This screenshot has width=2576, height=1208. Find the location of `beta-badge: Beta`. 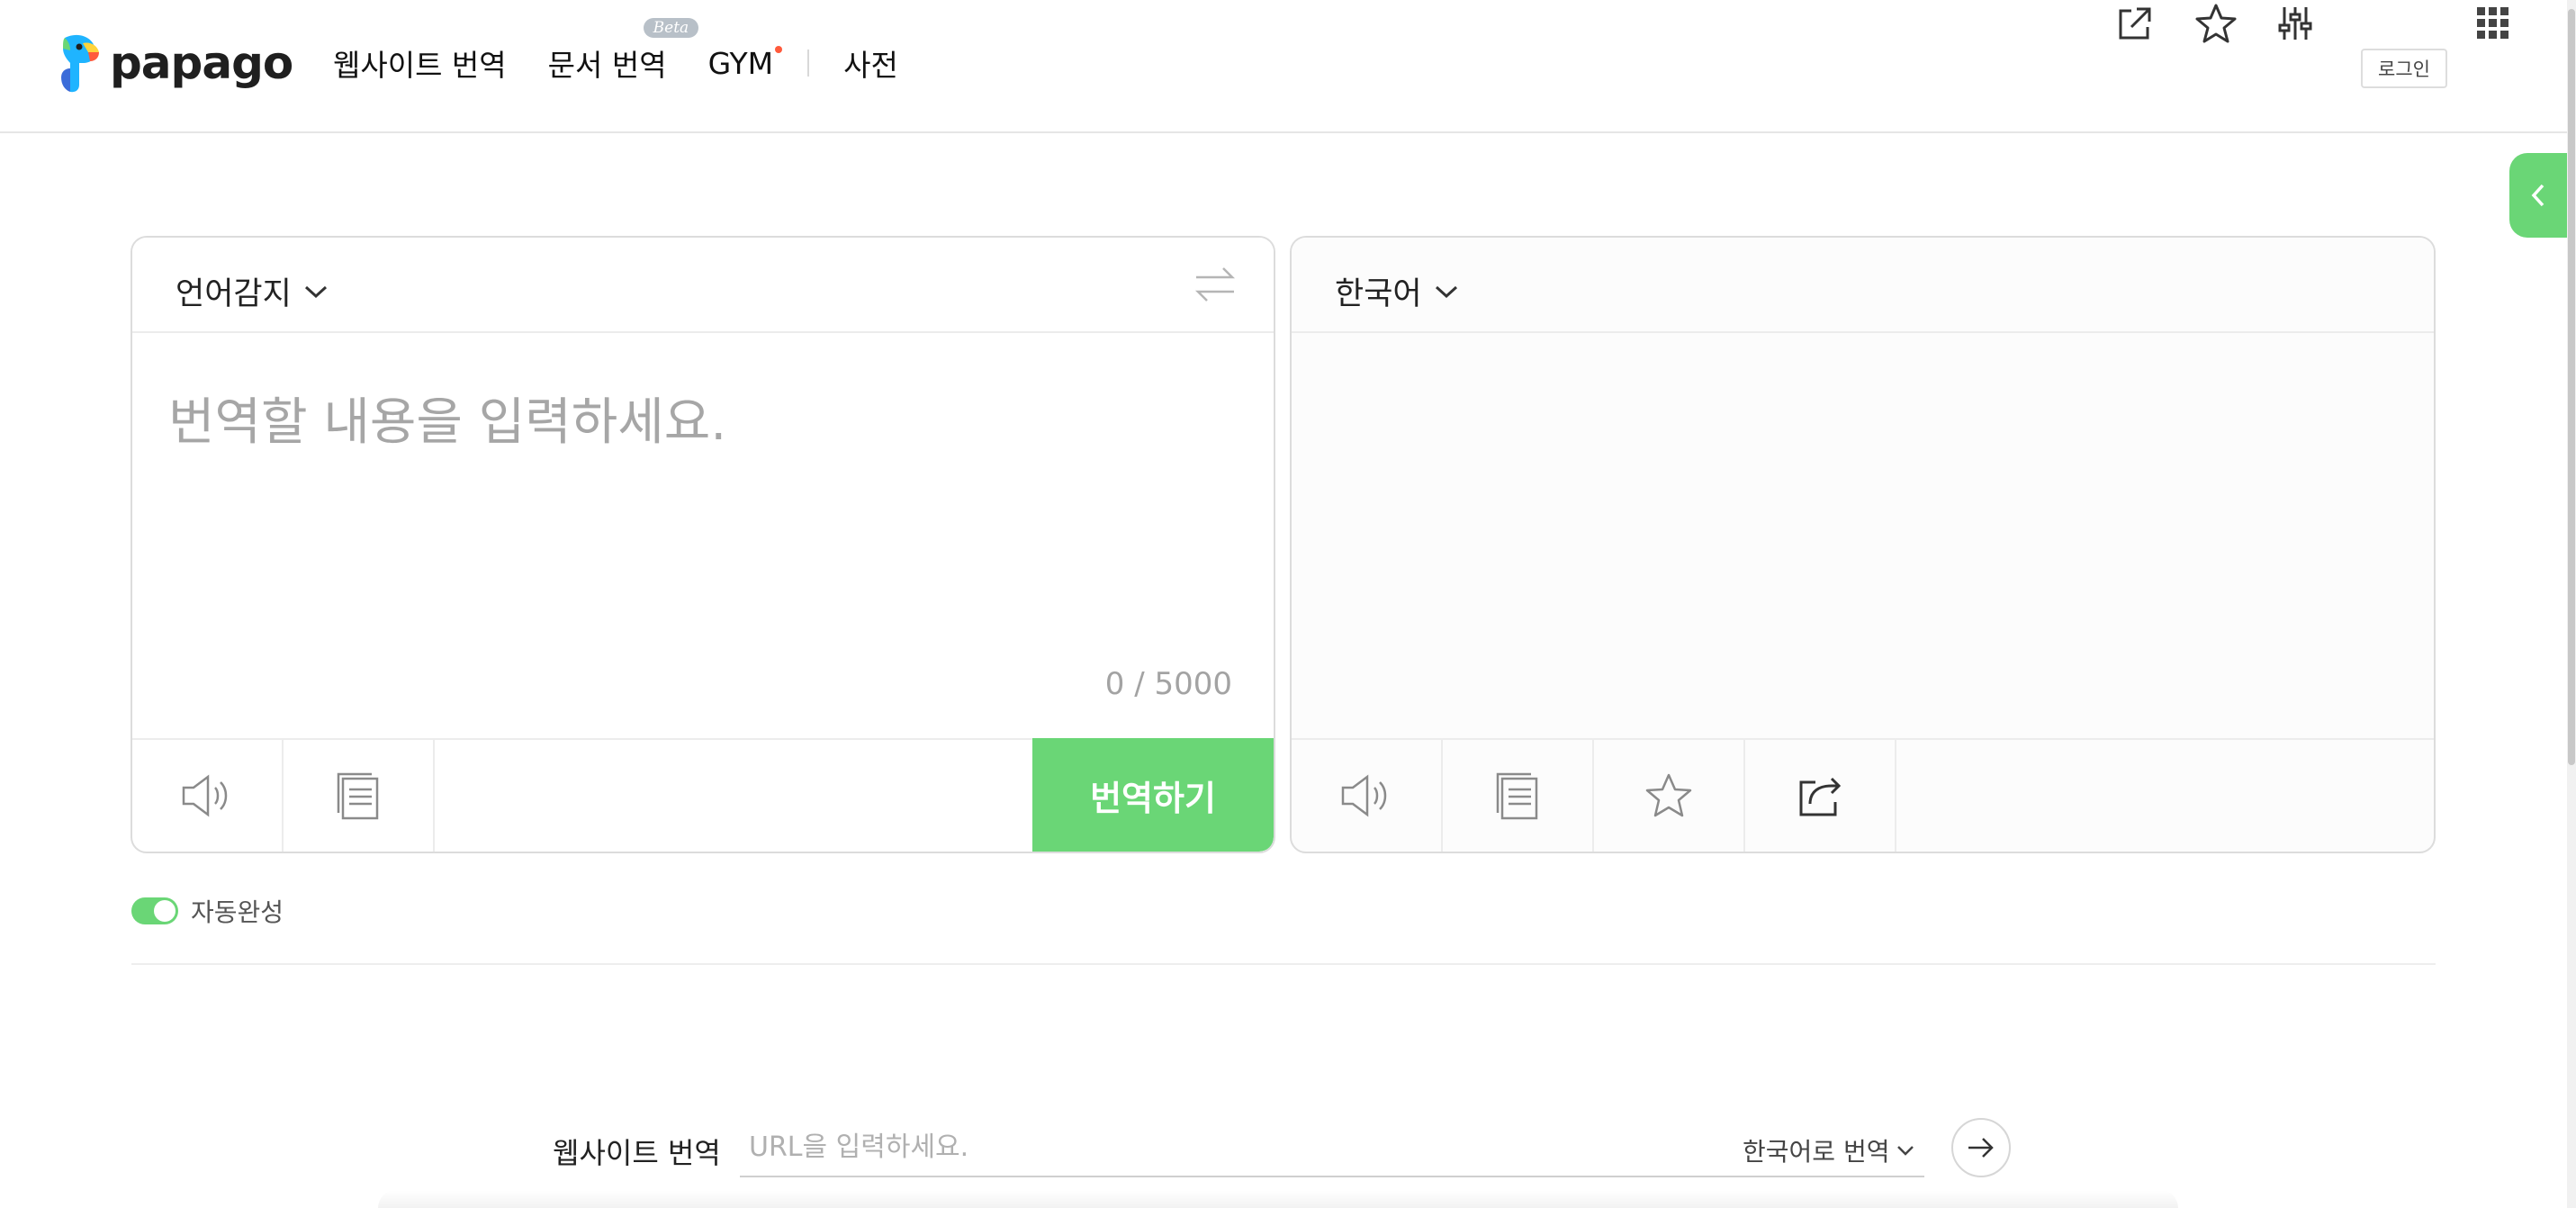

beta-badge: Beta is located at coordinates (671, 28).